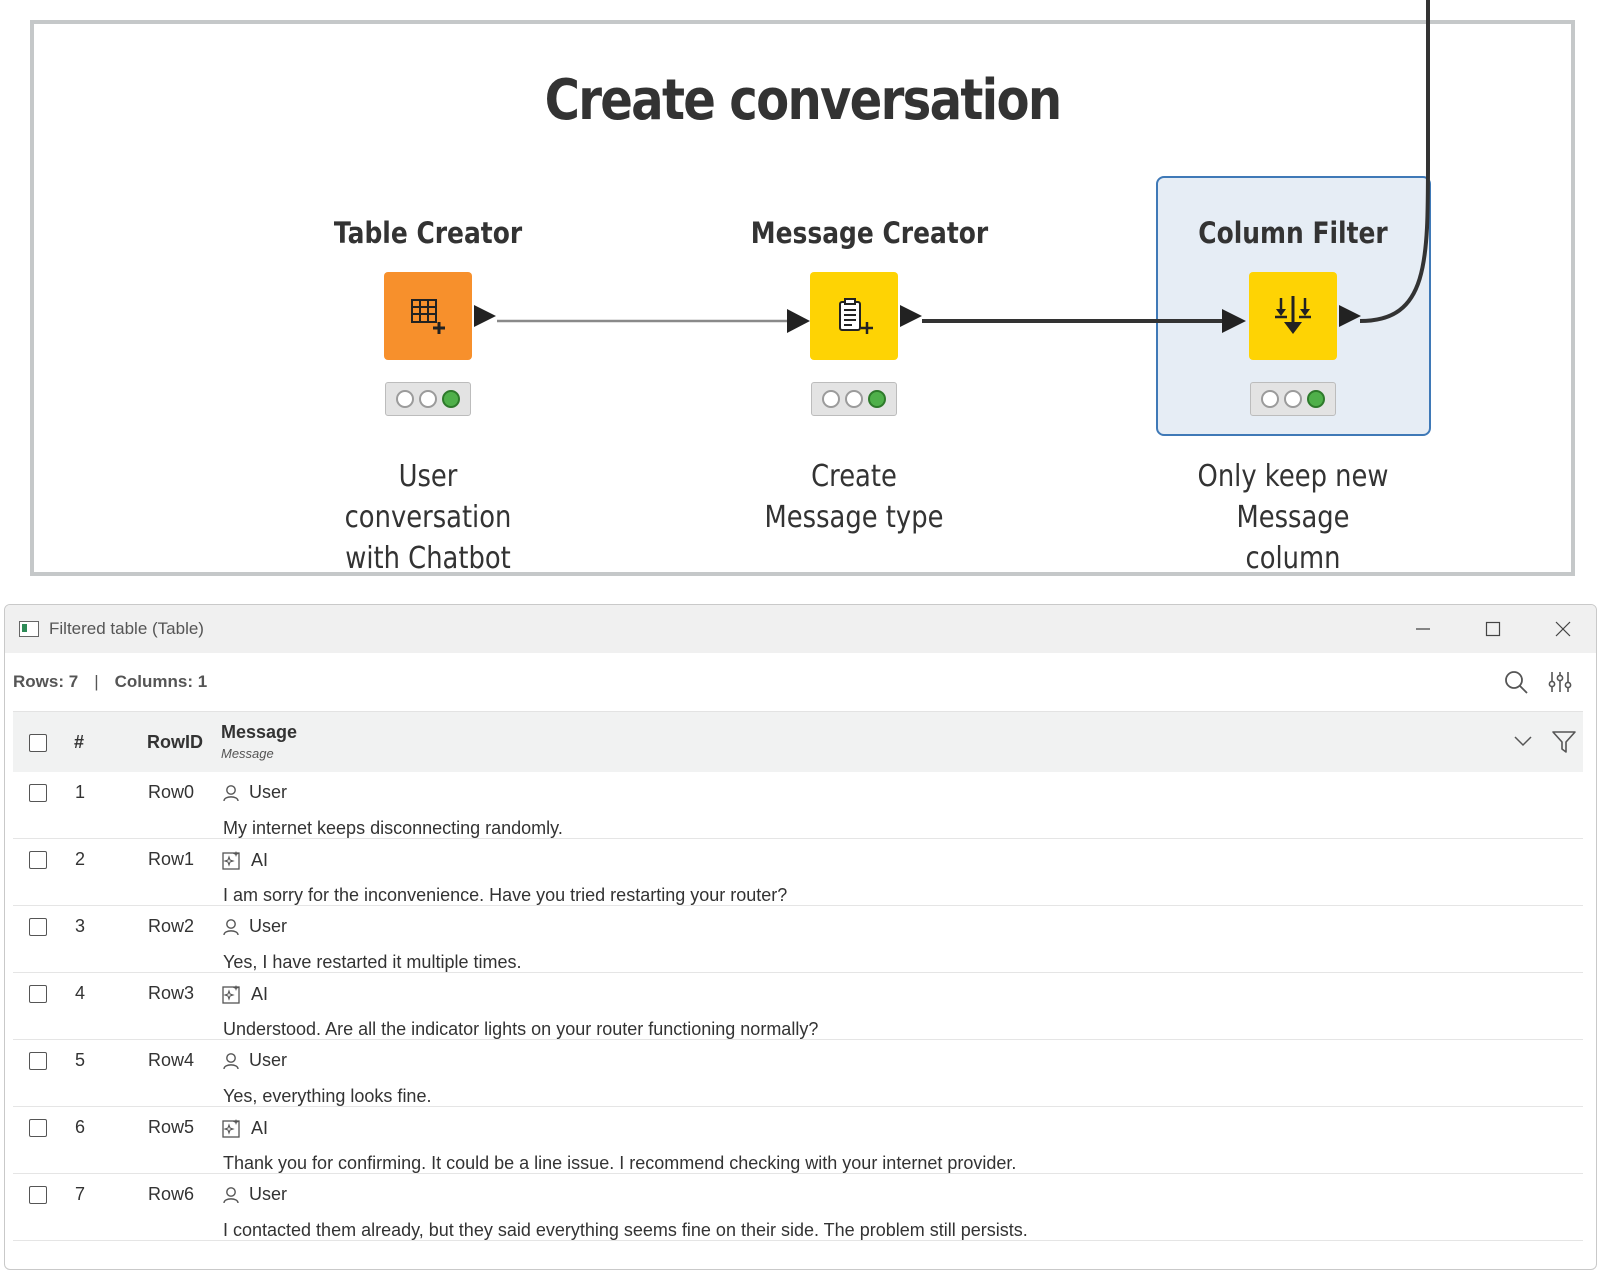 This screenshot has height=1276, width=1603. Describe the element at coordinates (161, 681) in the screenshot. I see `columns-count: Columns: 1` at that location.